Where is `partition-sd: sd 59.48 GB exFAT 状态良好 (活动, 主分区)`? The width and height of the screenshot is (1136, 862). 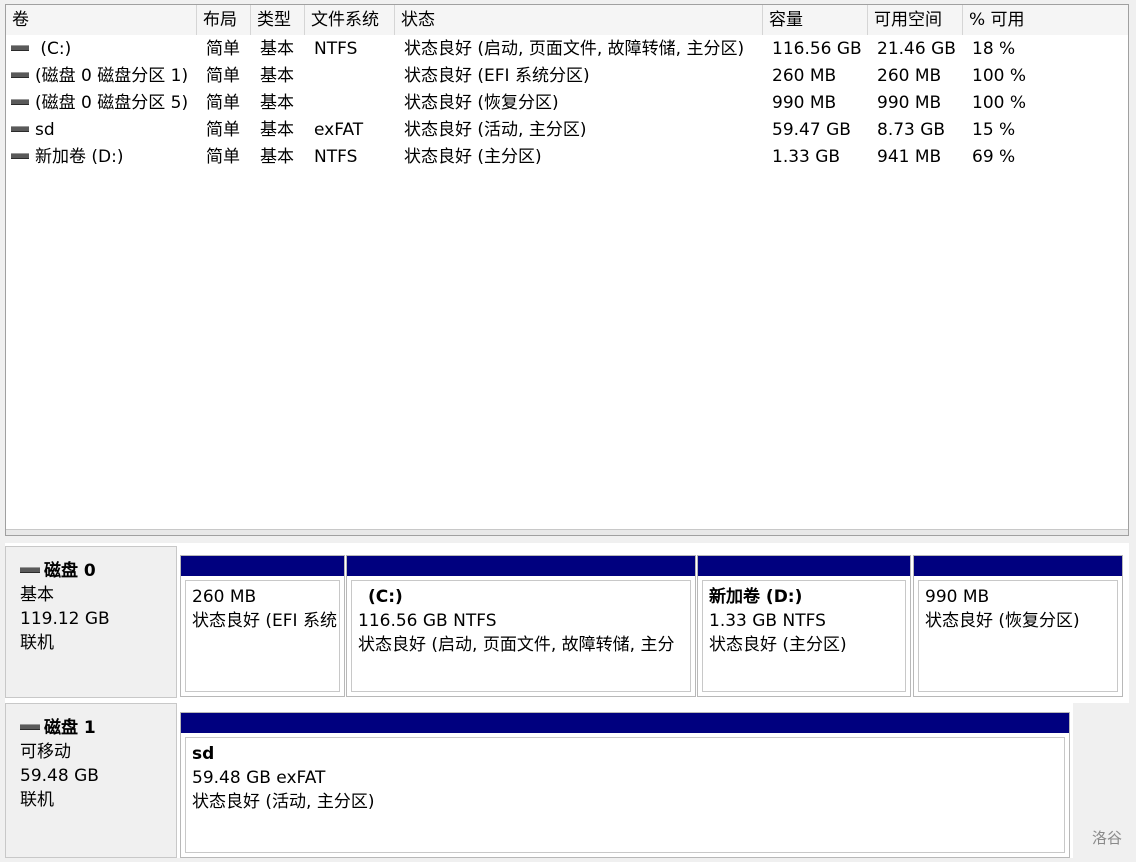 partition-sd: sd 59.48 GB exFAT 状态良好 (活动, 主分区) is located at coordinates (625, 785).